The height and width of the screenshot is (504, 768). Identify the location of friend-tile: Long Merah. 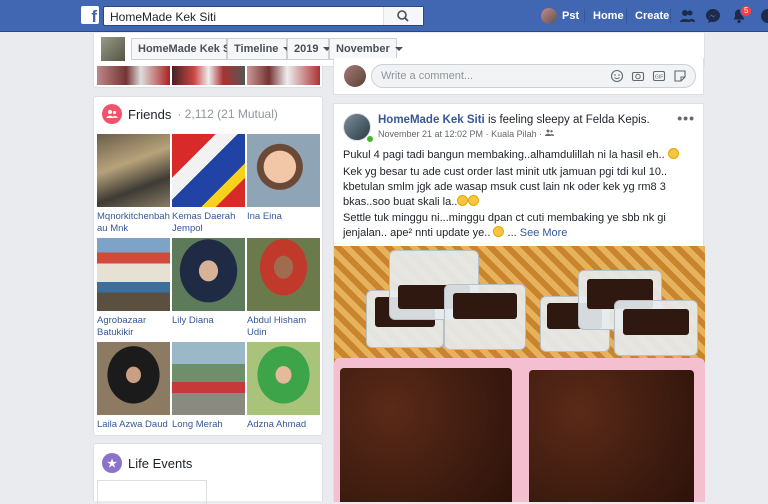
(208, 386).